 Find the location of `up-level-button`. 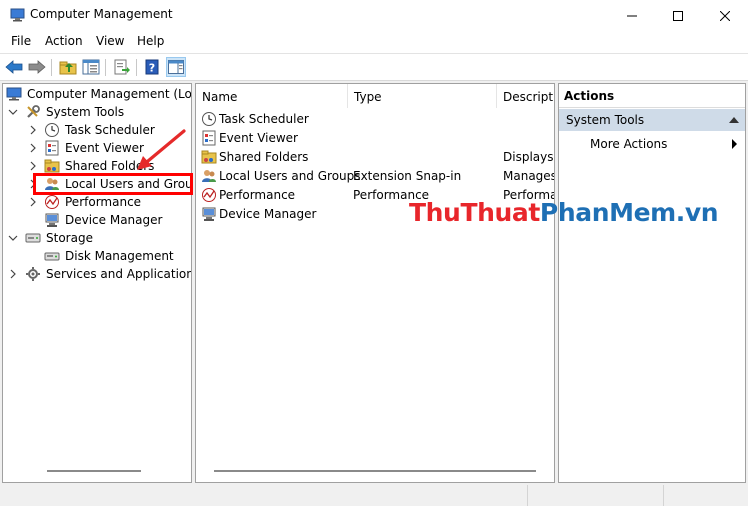

up-level-button is located at coordinates (68, 67).